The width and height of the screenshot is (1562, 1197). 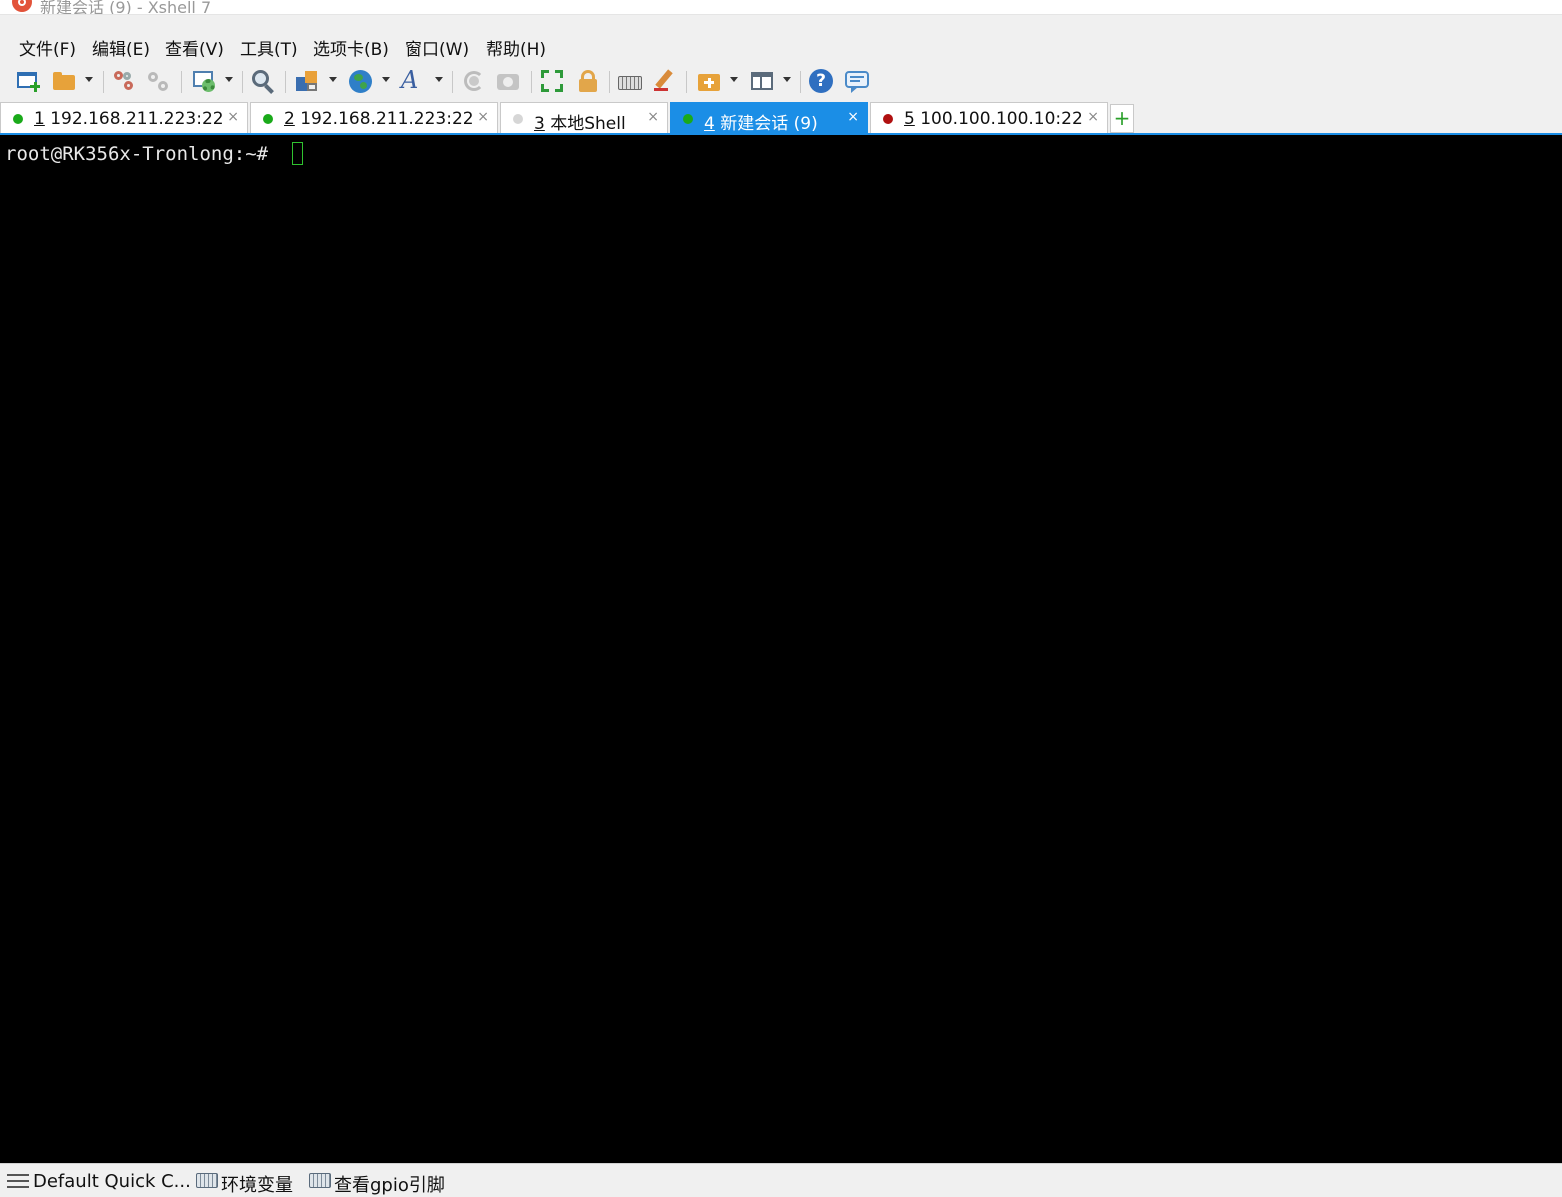 What do you see at coordinates (142, 154) in the screenshot?
I see `terminal-prompt: root@RK356x-Tronlong:~#` at bounding box center [142, 154].